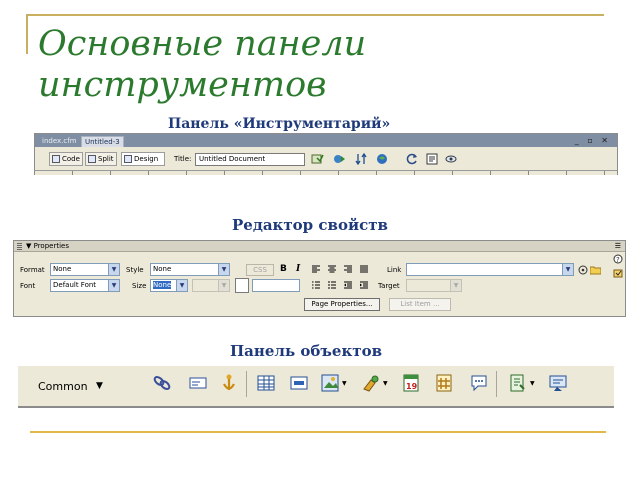 The width and height of the screenshot is (640, 480). I want to click on title-label: Title:, so click(183, 159).